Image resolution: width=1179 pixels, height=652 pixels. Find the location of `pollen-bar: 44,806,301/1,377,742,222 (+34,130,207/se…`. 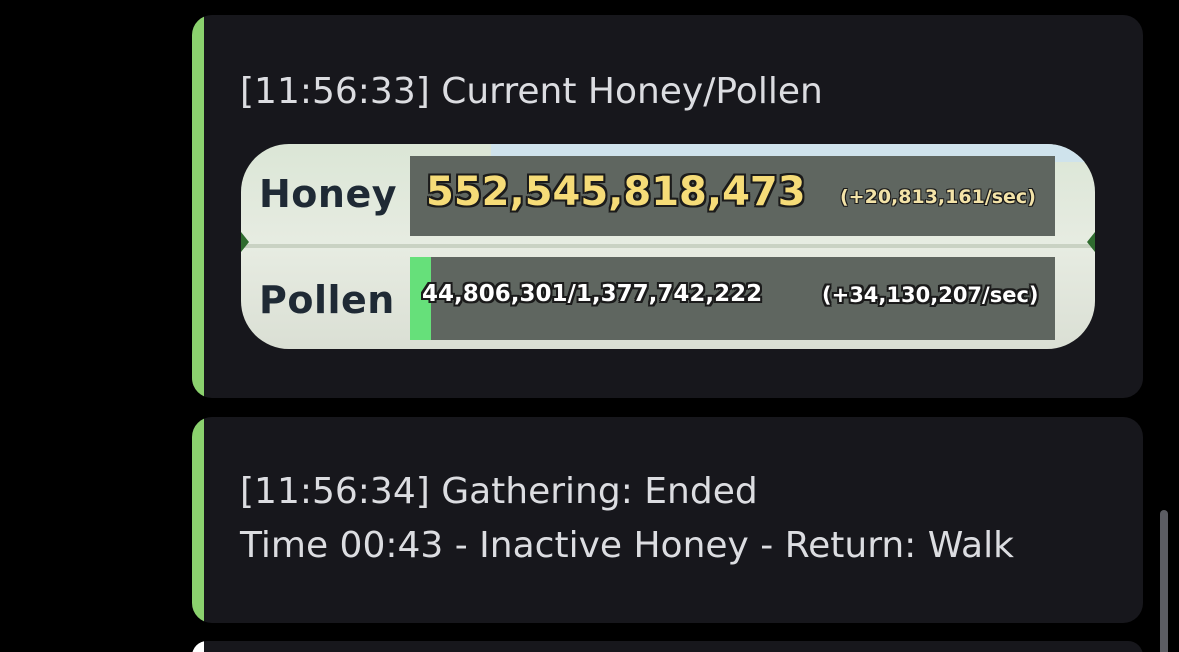

pollen-bar: 44,806,301/1,377,742,222 (+34,130,207/se… is located at coordinates (732, 298).